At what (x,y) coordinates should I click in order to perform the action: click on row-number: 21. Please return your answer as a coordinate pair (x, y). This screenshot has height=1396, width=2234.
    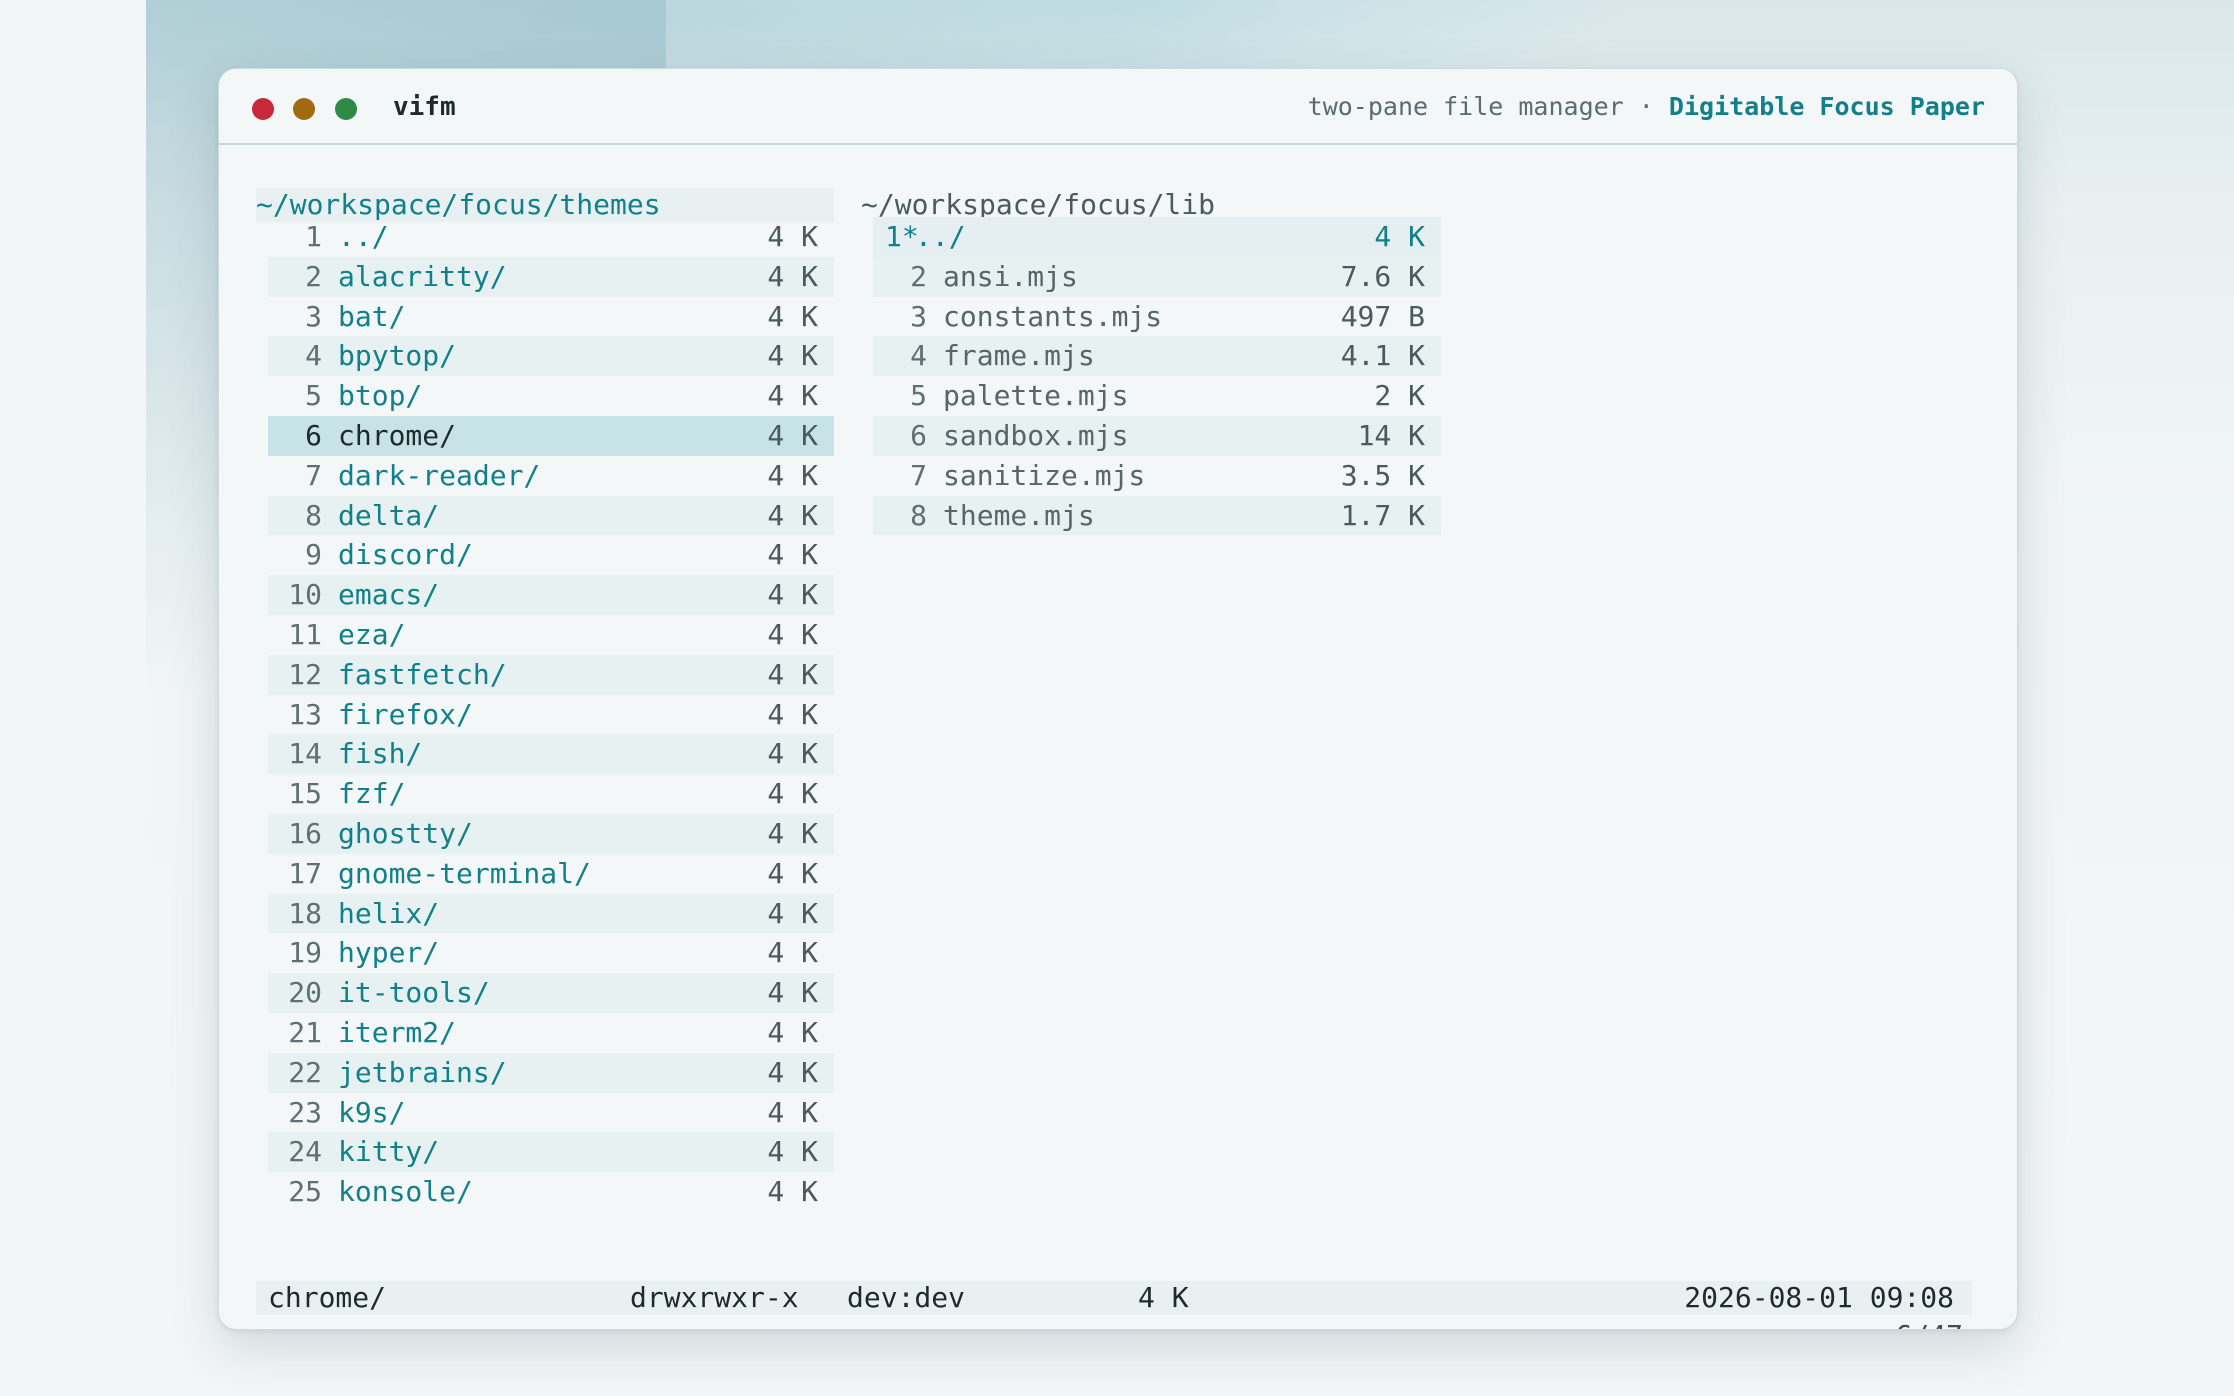
    Looking at the image, I should click on (305, 1032).